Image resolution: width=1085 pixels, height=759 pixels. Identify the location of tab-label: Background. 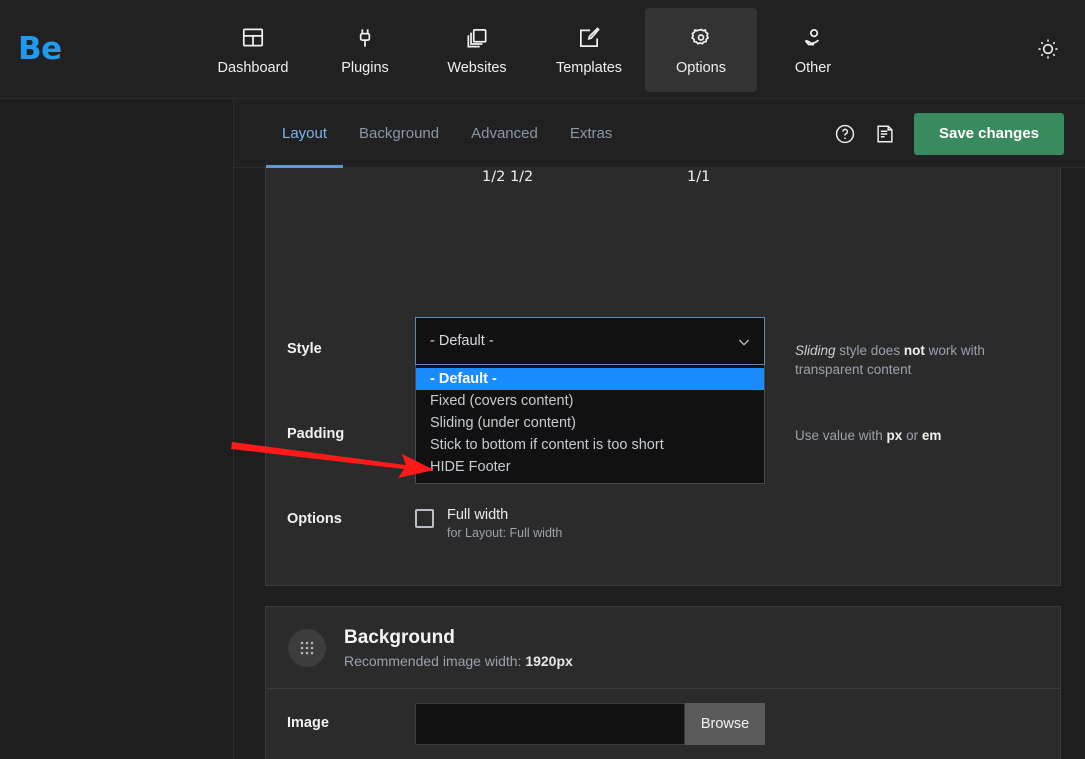
(399, 133).